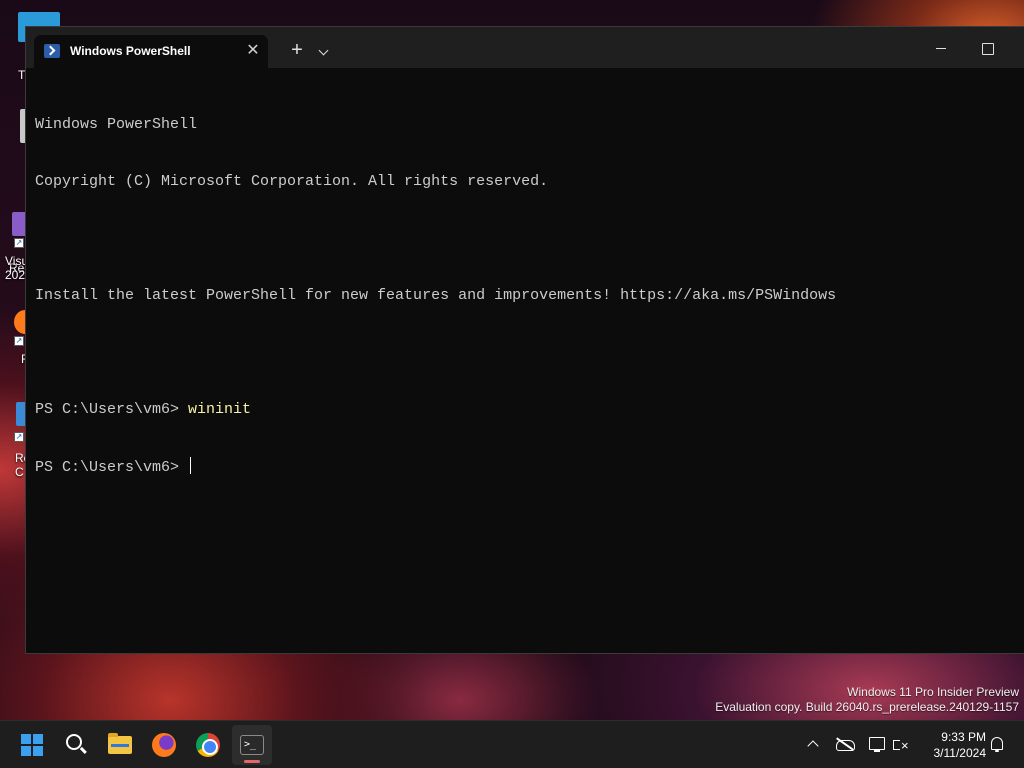  Describe the element at coordinates (525, 466) in the screenshot. I see `console-input-line: PS C:\Users\vm6>` at that location.